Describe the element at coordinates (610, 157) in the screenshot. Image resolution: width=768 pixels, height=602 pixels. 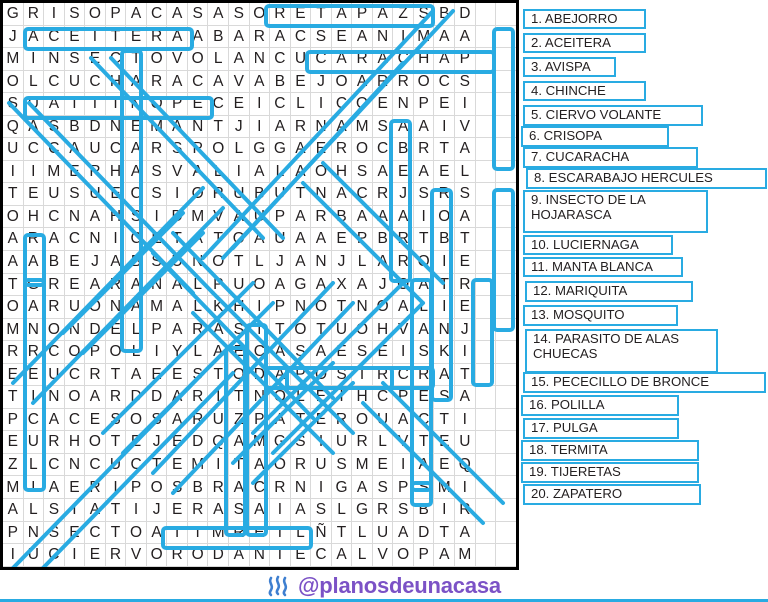
I see `word-list-item: 7. CUCARACHA` at that location.